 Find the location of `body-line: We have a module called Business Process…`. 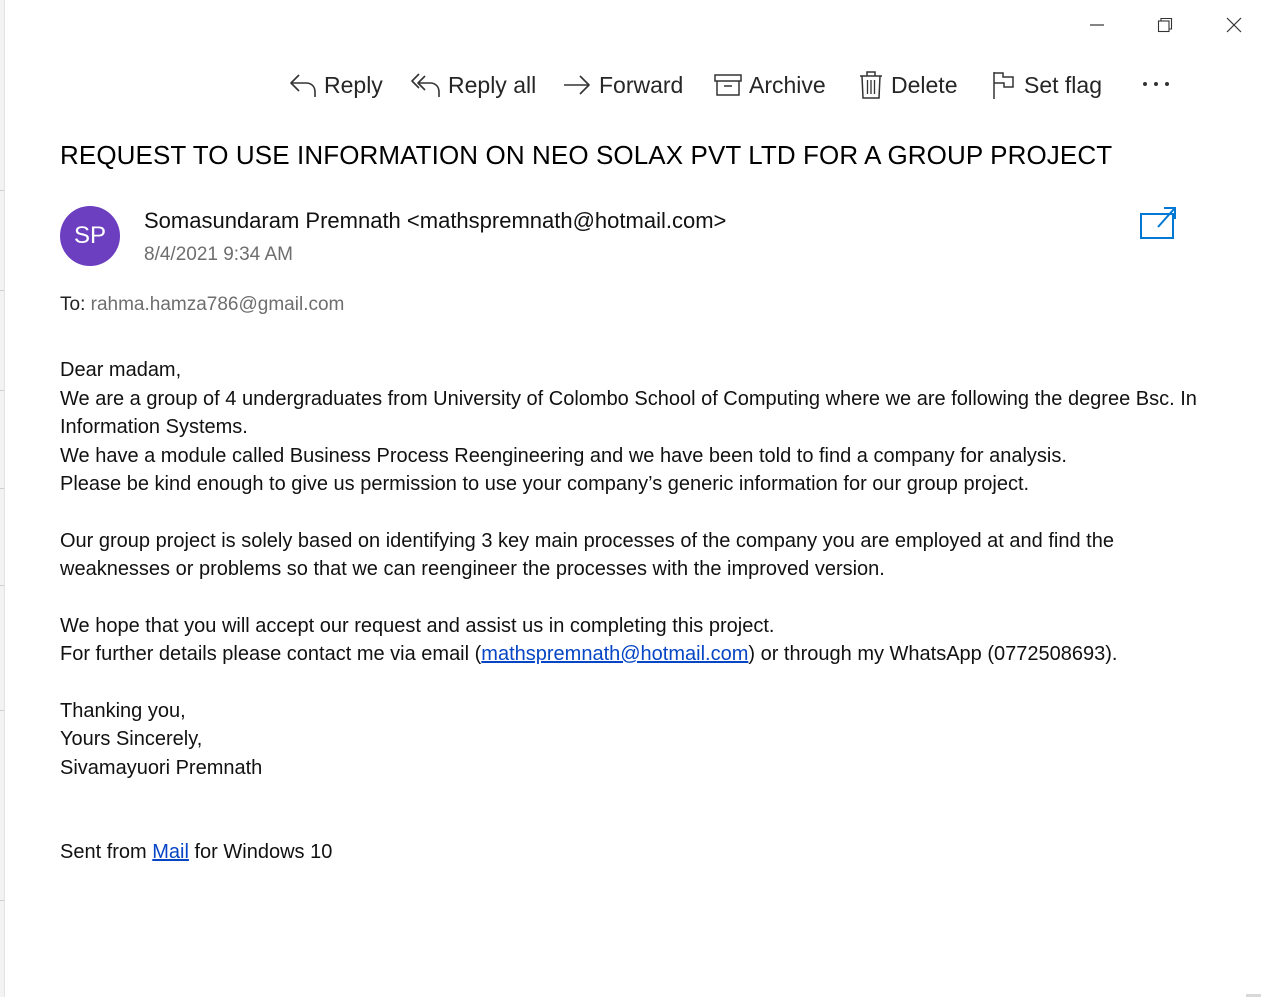

body-line: We have a module called Business Process… is located at coordinates (563, 455).